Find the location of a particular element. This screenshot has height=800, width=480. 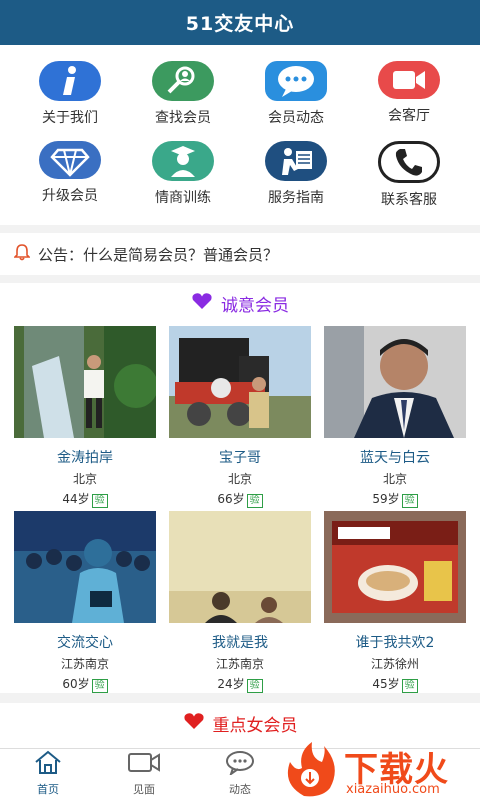

member-card: 谁于我共欢2 江苏徐州 45岁验 is located at coordinates (395, 602).